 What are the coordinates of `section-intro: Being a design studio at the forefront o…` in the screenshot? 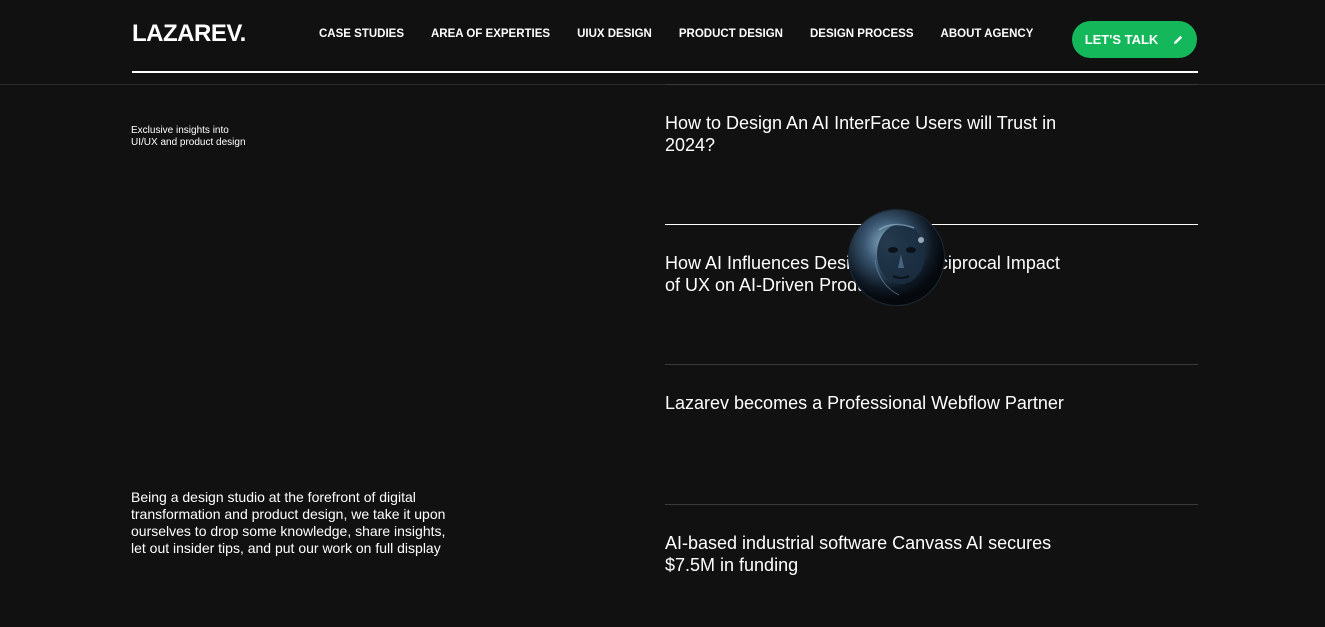 It's located at (288, 522).